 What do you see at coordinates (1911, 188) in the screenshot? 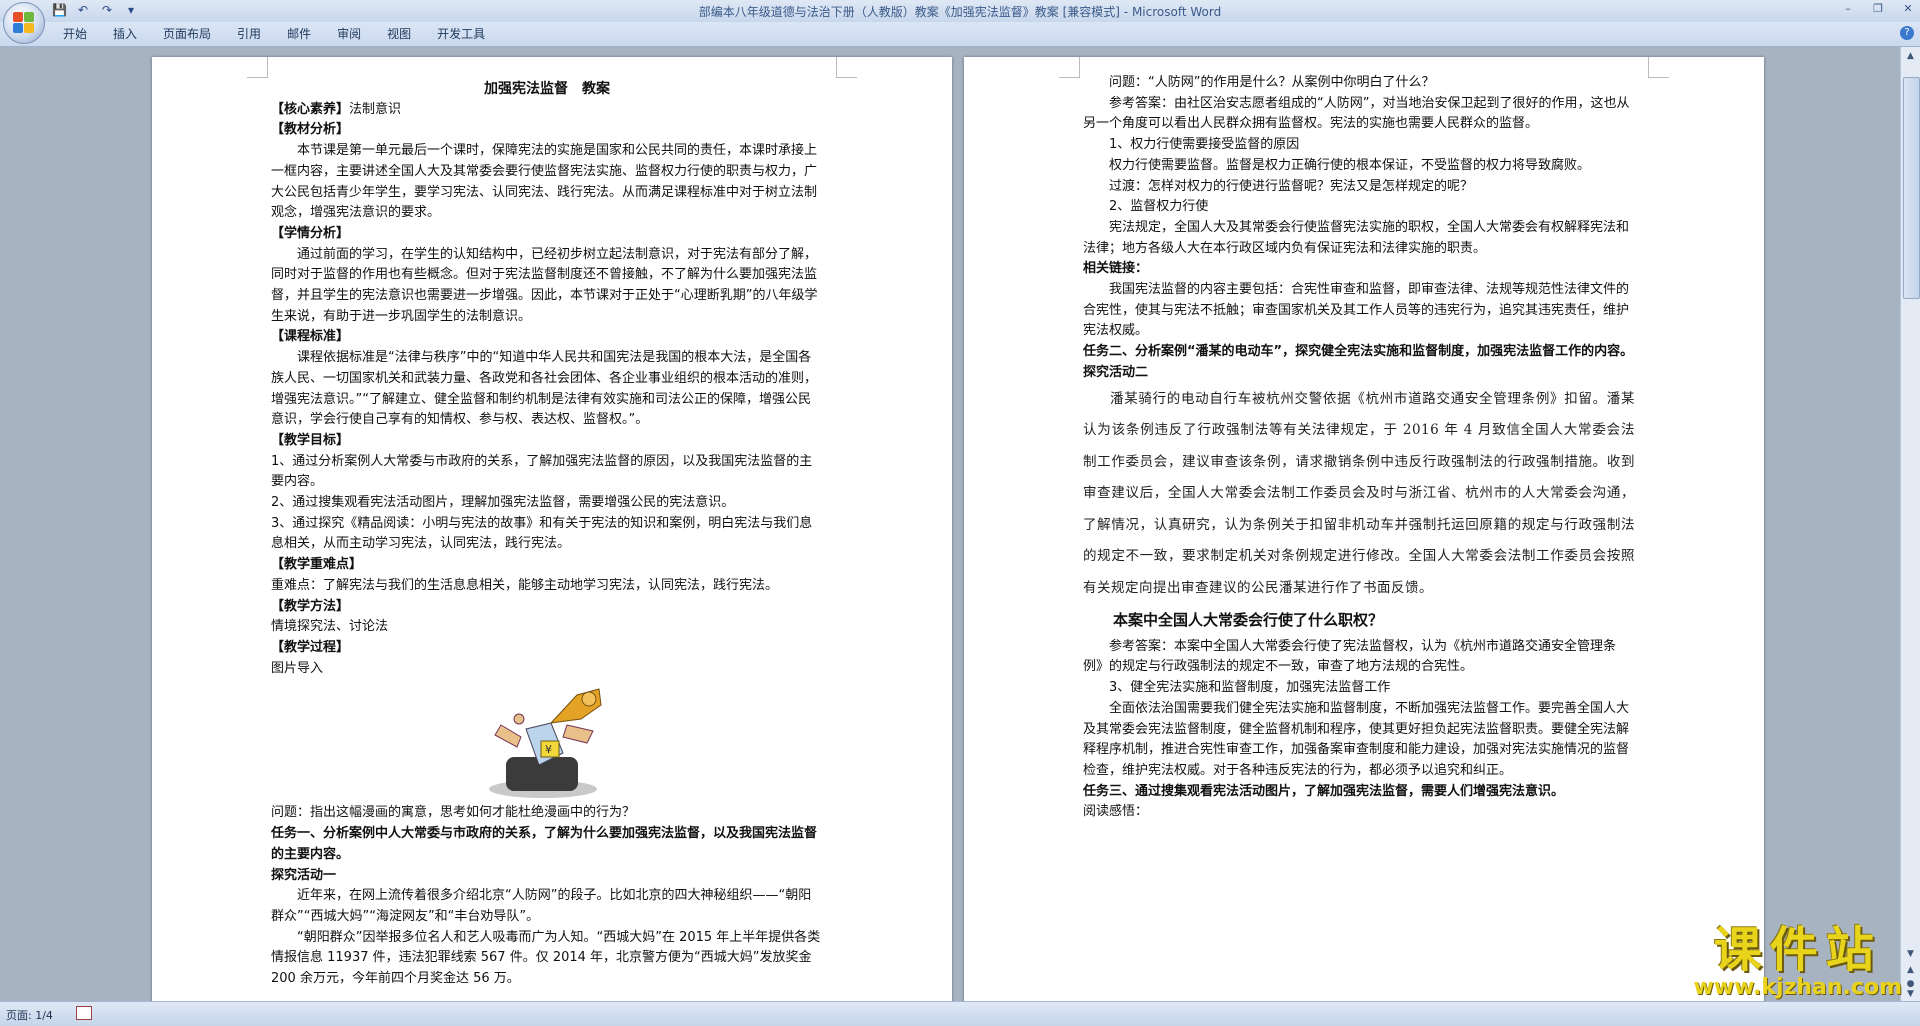
I see `scroll-thumb` at bounding box center [1911, 188].